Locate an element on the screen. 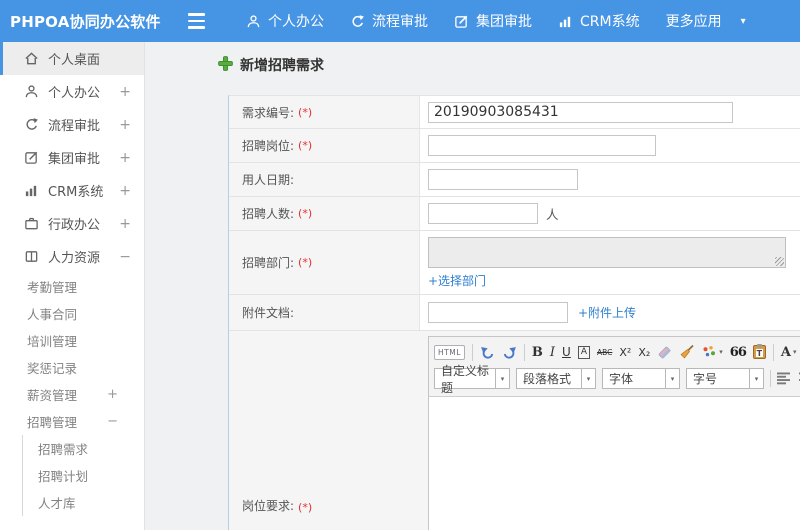 The image size is (800, 530). app-logo: PHPOA协同办公软件 is located at coordinates (85, 21).